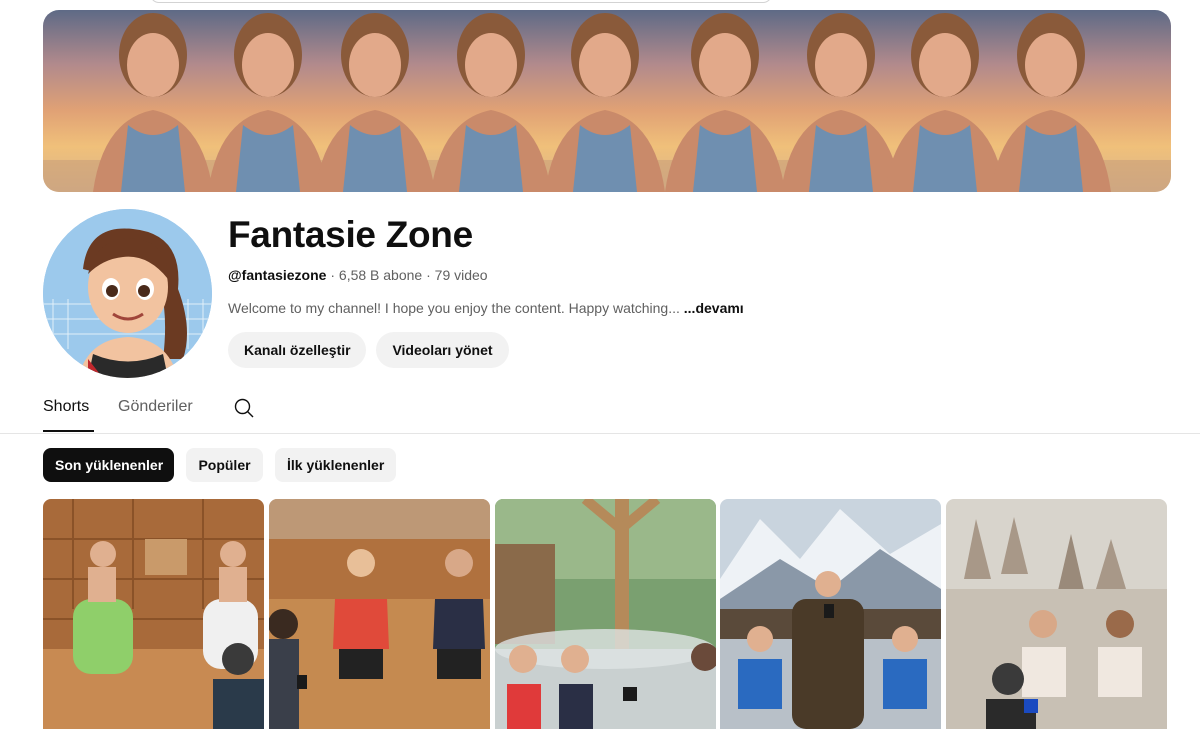  Describe the element at coordinates (350, 234) in the screenshot. I see `channel-name: Fantasie Zone` at that location.